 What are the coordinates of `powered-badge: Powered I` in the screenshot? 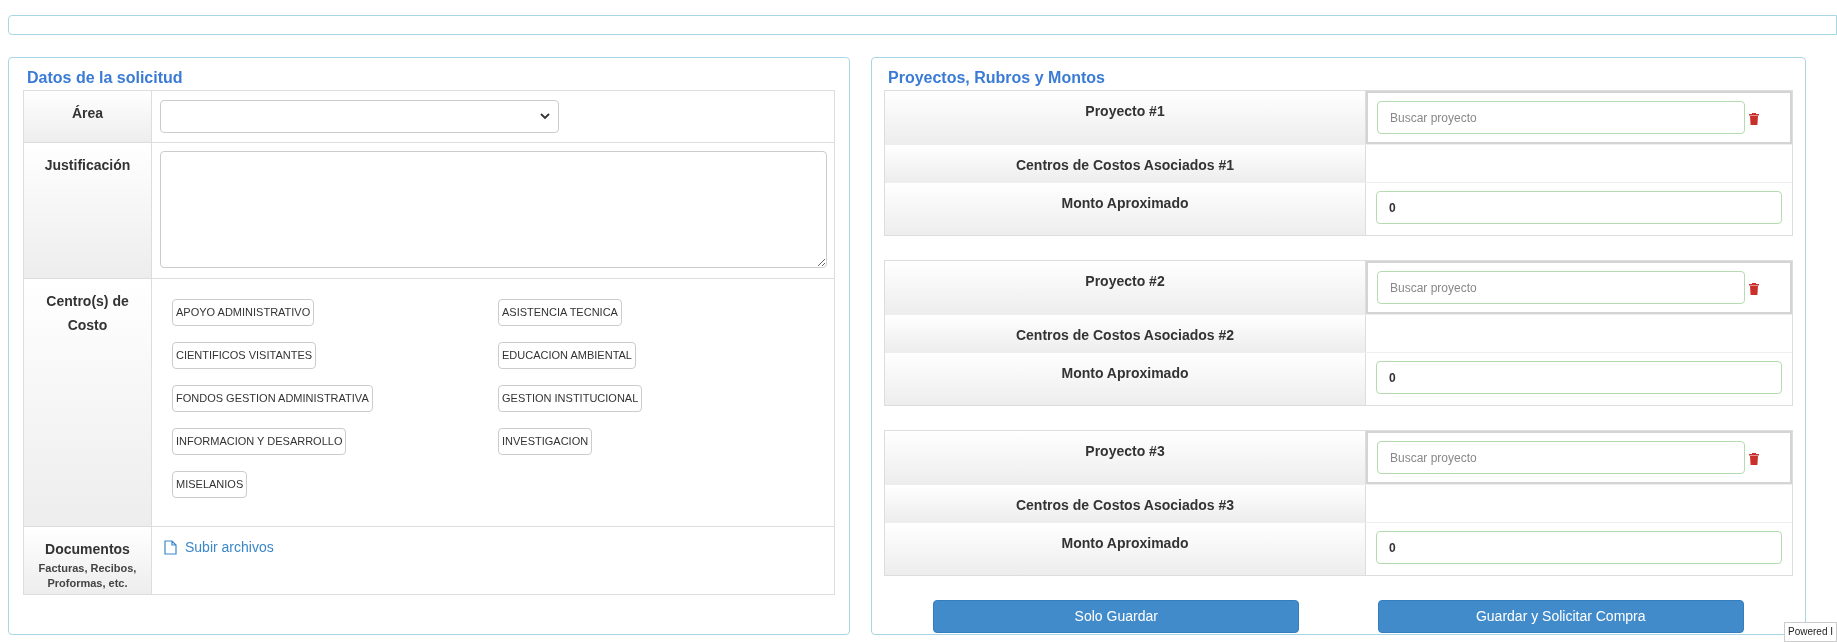 It's located at (1810, 632).